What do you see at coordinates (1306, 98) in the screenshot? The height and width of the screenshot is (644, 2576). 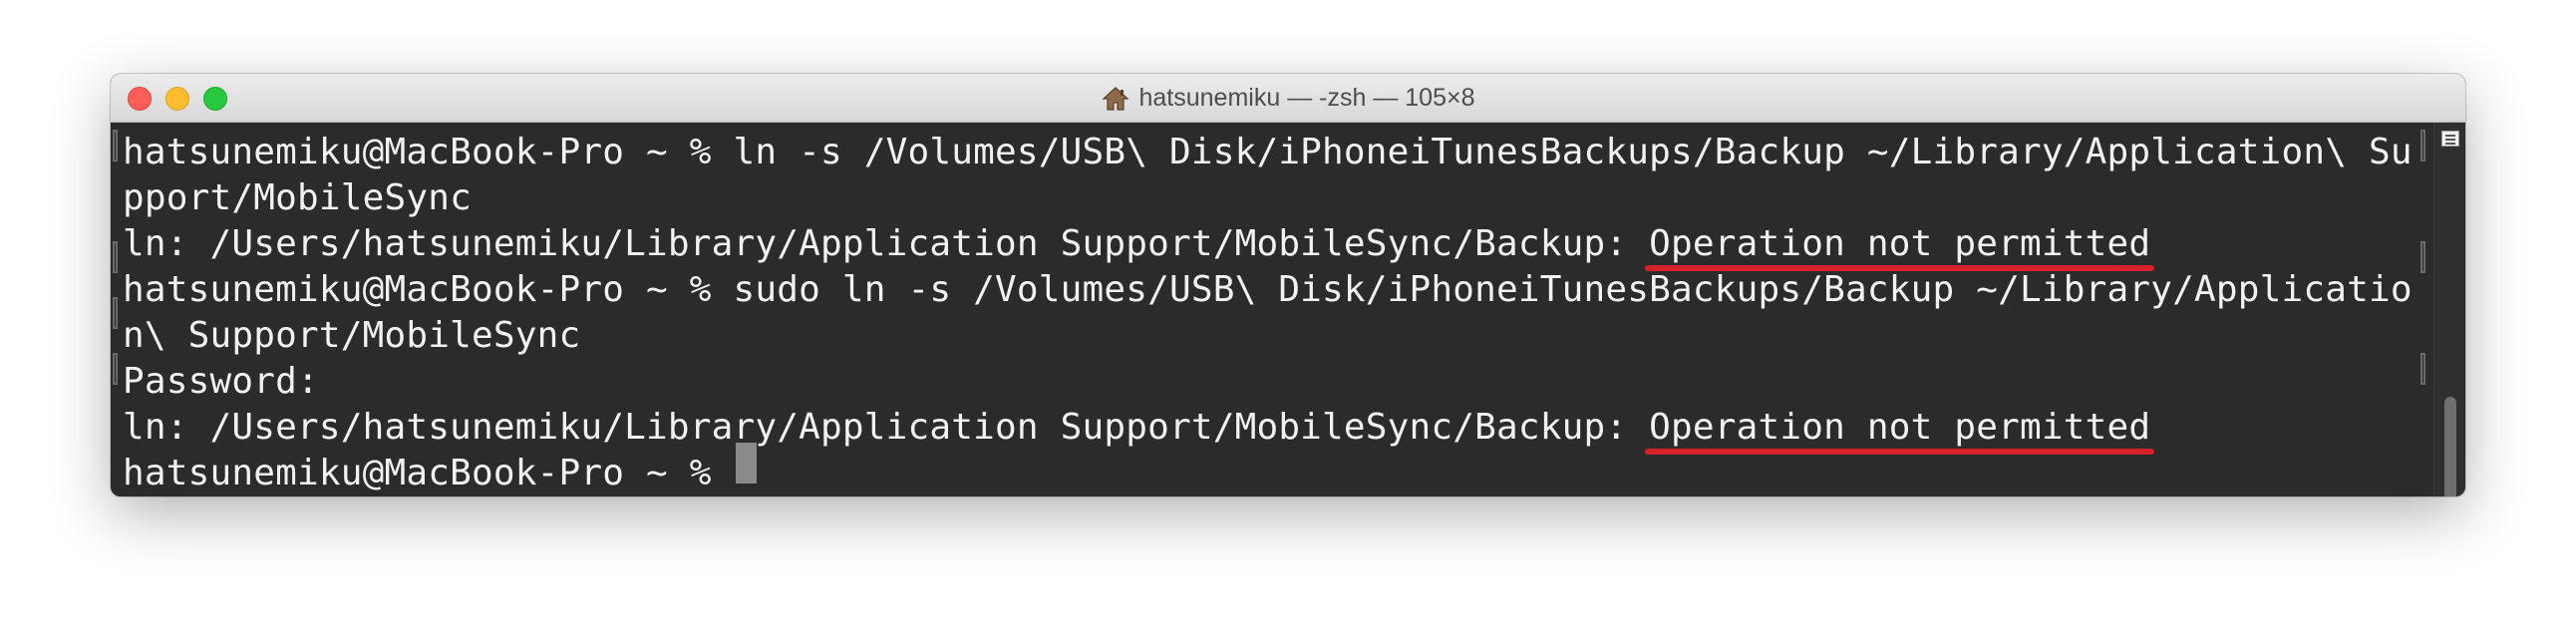 I see `window-title-text: hatsunemiku — -zsh — 105×8` at bounding box center [1306, 98].